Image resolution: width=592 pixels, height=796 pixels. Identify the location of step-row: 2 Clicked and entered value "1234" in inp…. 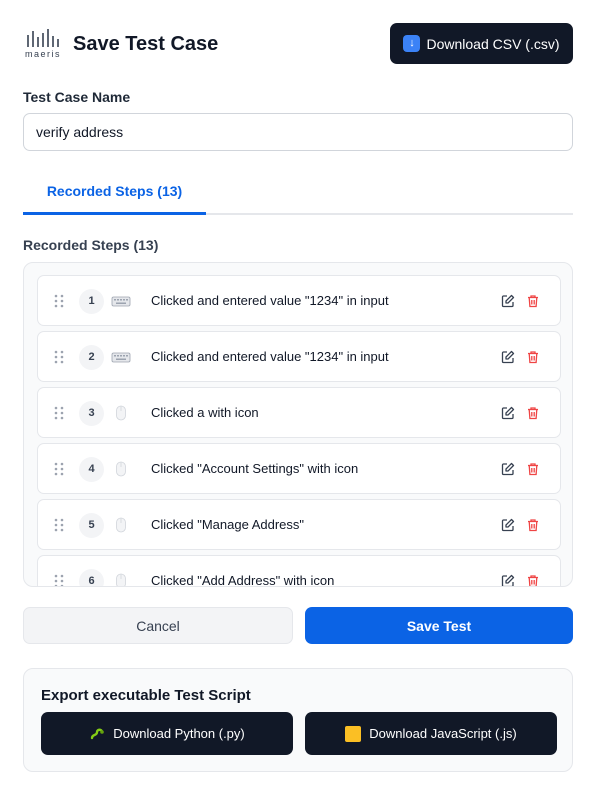
(299, 356).